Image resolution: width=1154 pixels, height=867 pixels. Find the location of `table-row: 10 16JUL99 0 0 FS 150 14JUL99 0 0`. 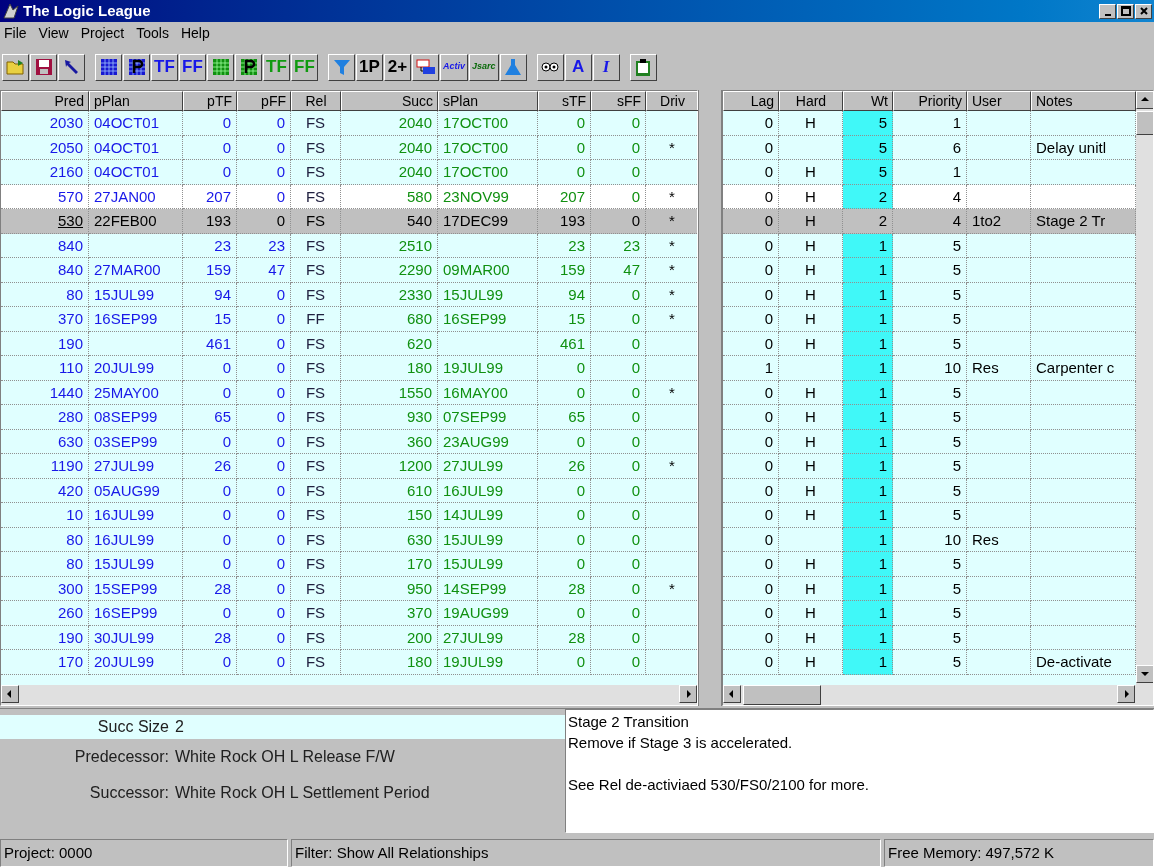

table-row: 10 16JUL99 0 0 FS 150 14JUL99 0 0 is located at coordinates (349, 515).